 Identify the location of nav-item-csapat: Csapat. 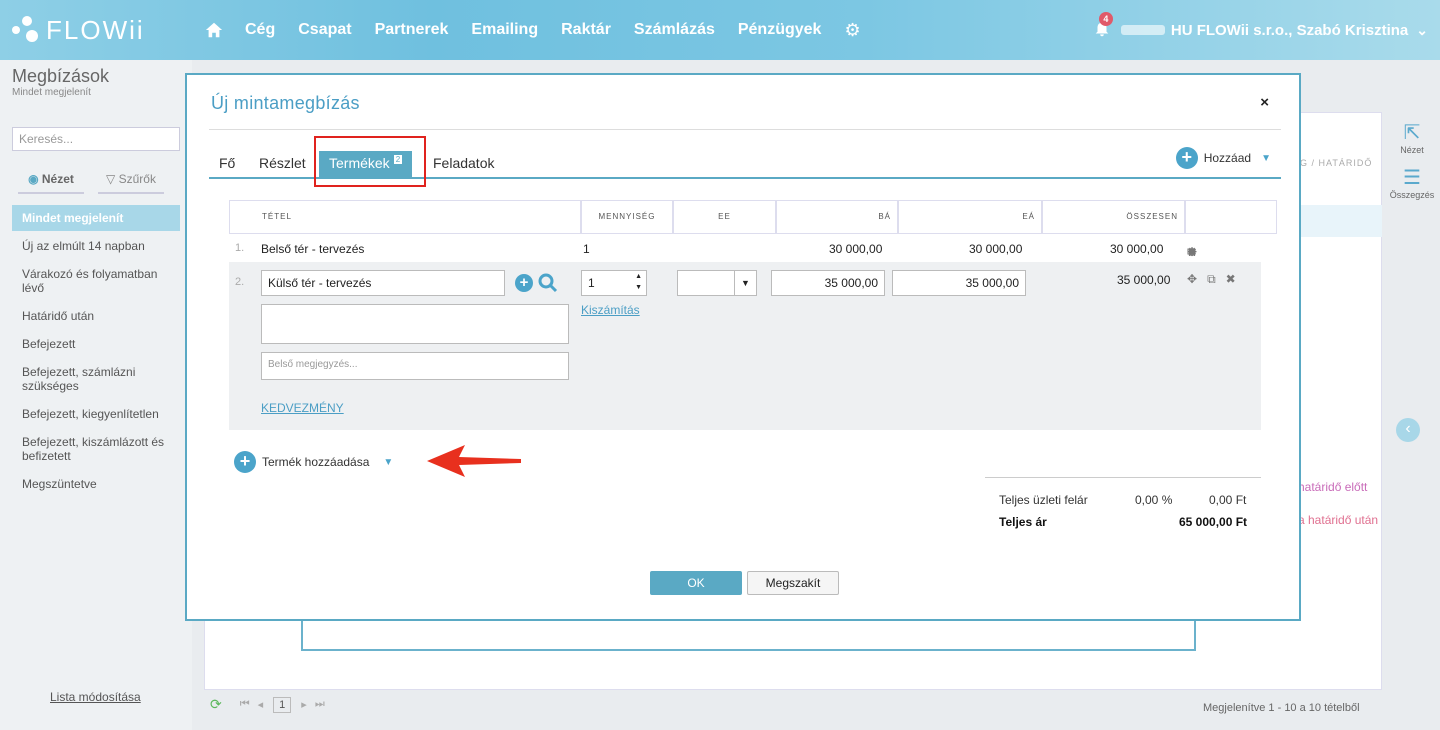
(324, 30).